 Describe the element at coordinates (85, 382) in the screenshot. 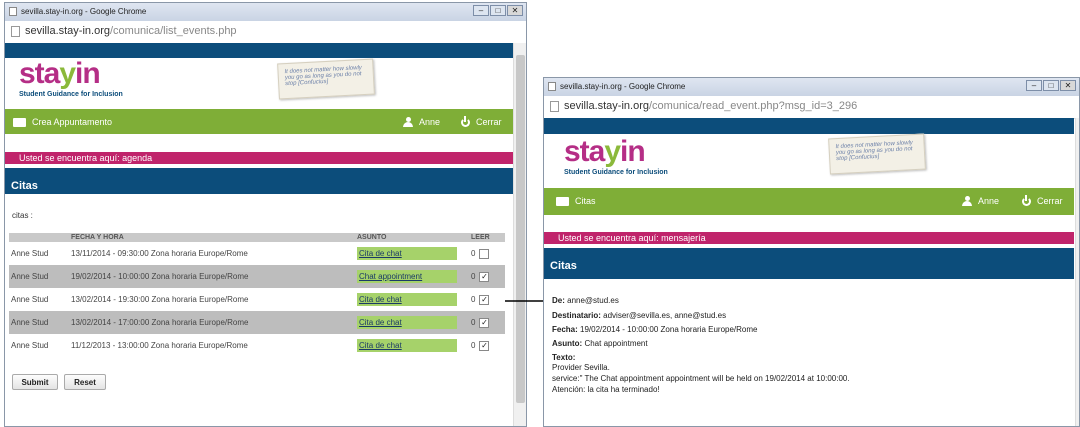

I see `reset-button: Reset` at that location.